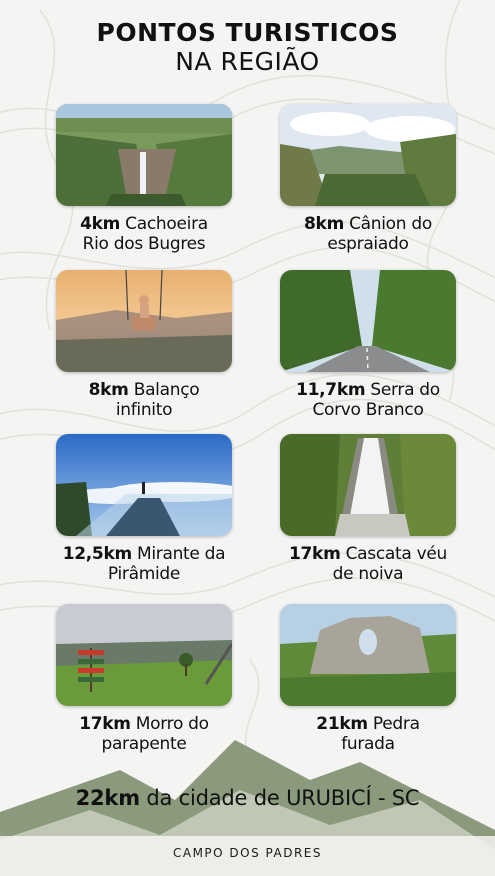 The width and height of the screenshot is (495, 876). I want to click on spot-name: Pedra, so click(396, 724).